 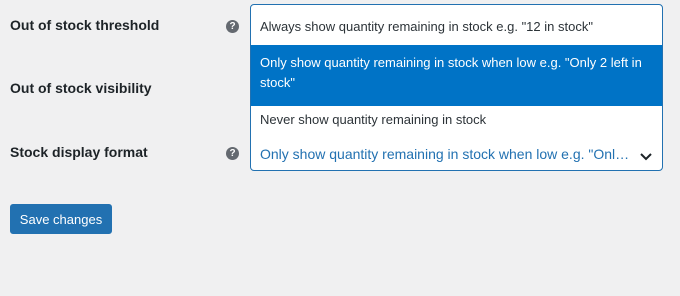 I want to click on stock-display-format-label: Stock display format, so click(x=79, y=152).